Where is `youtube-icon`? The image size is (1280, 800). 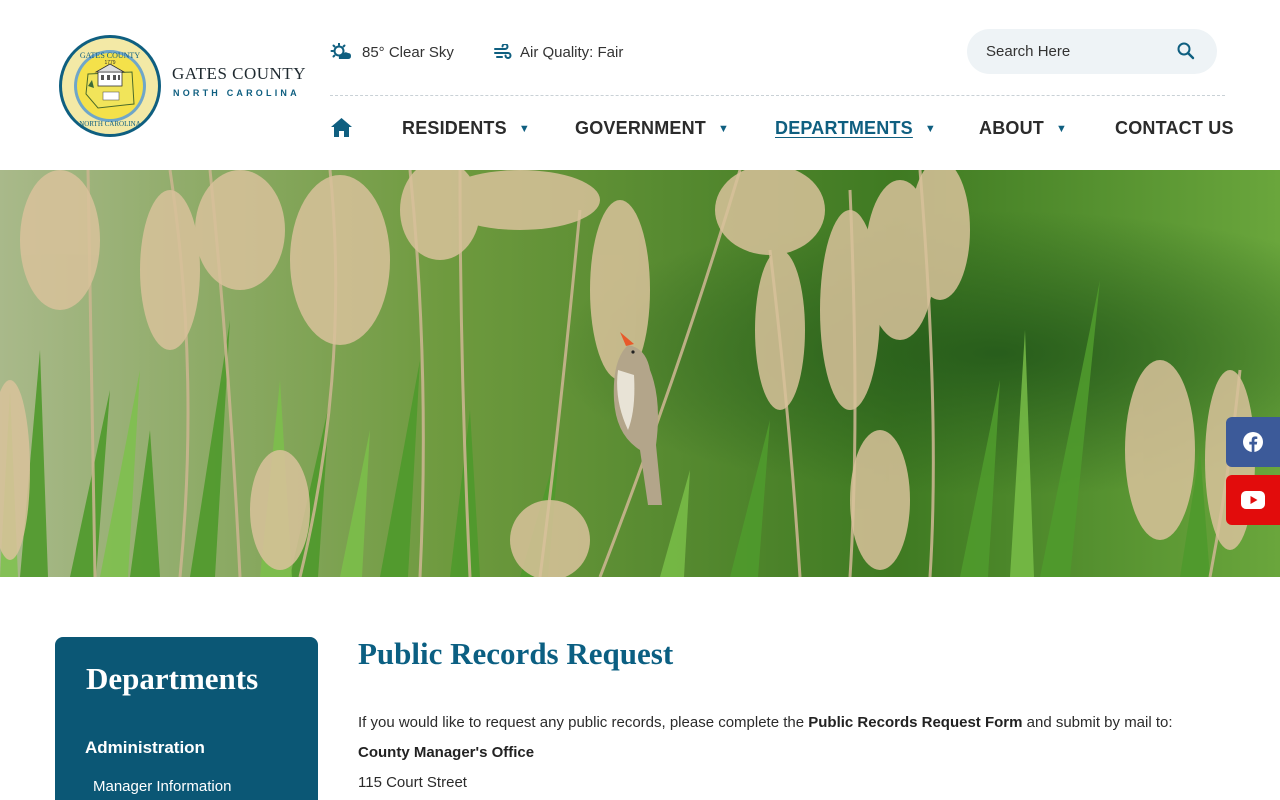
youtube-icon is located at coordinates (1253, 500).